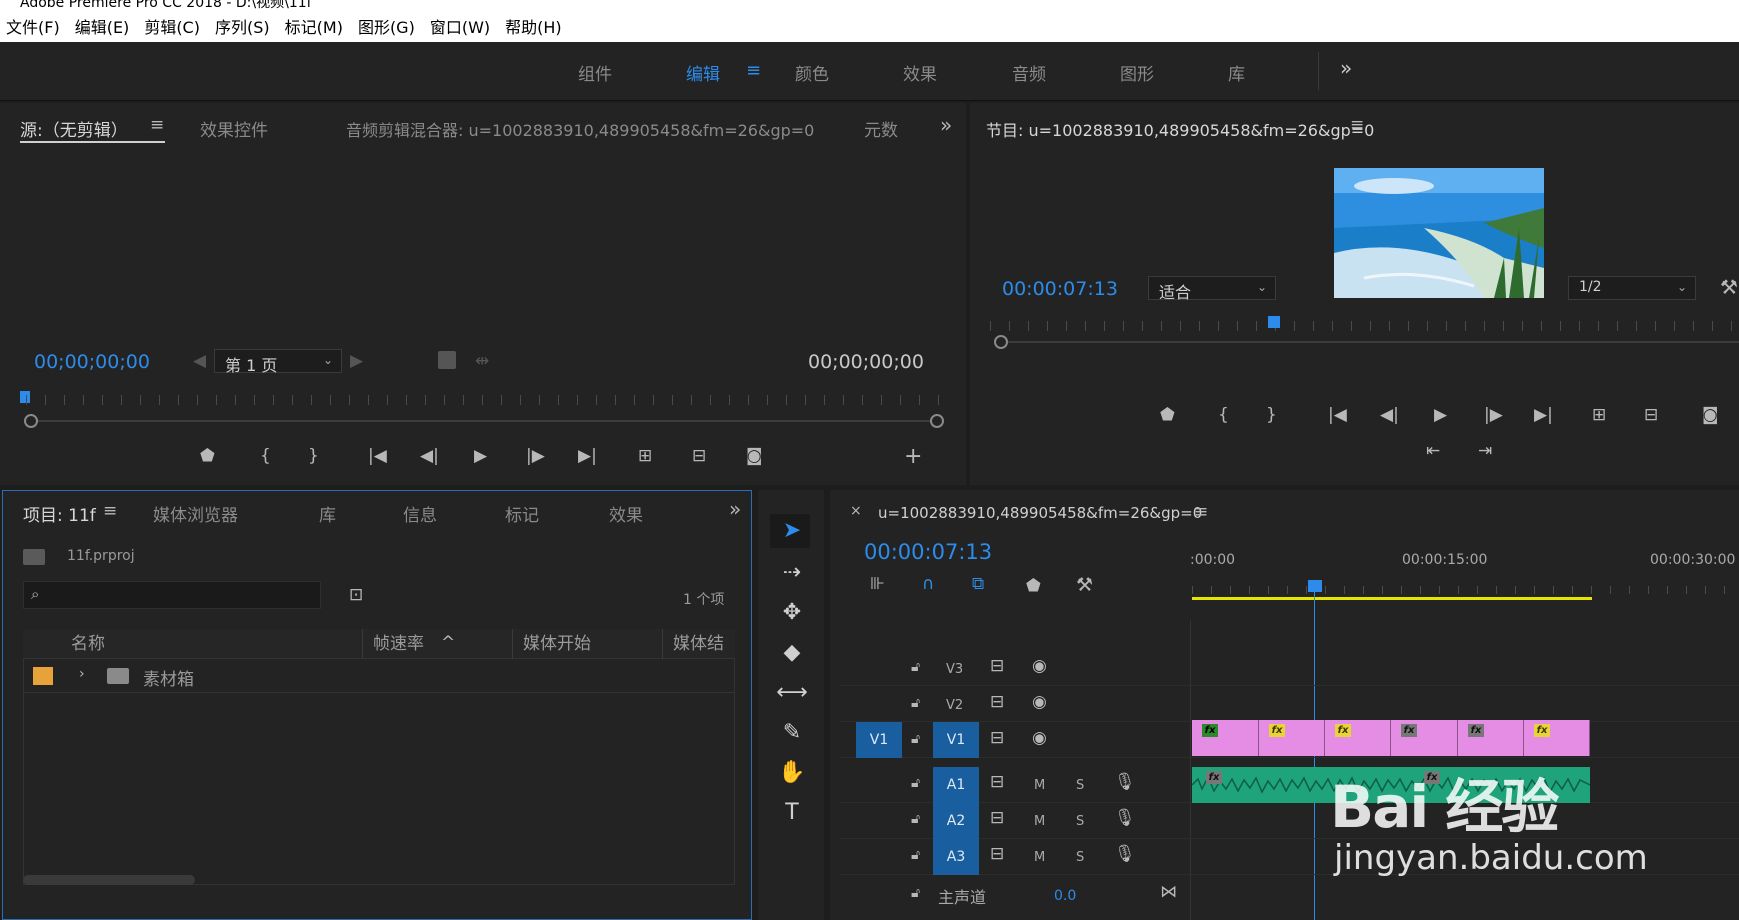 The height and width of the screenshot is (920, 1739). Describe the element at coordinates (1651, 415) in the screenshot. I see `extract-icon: ⊟` at that location.